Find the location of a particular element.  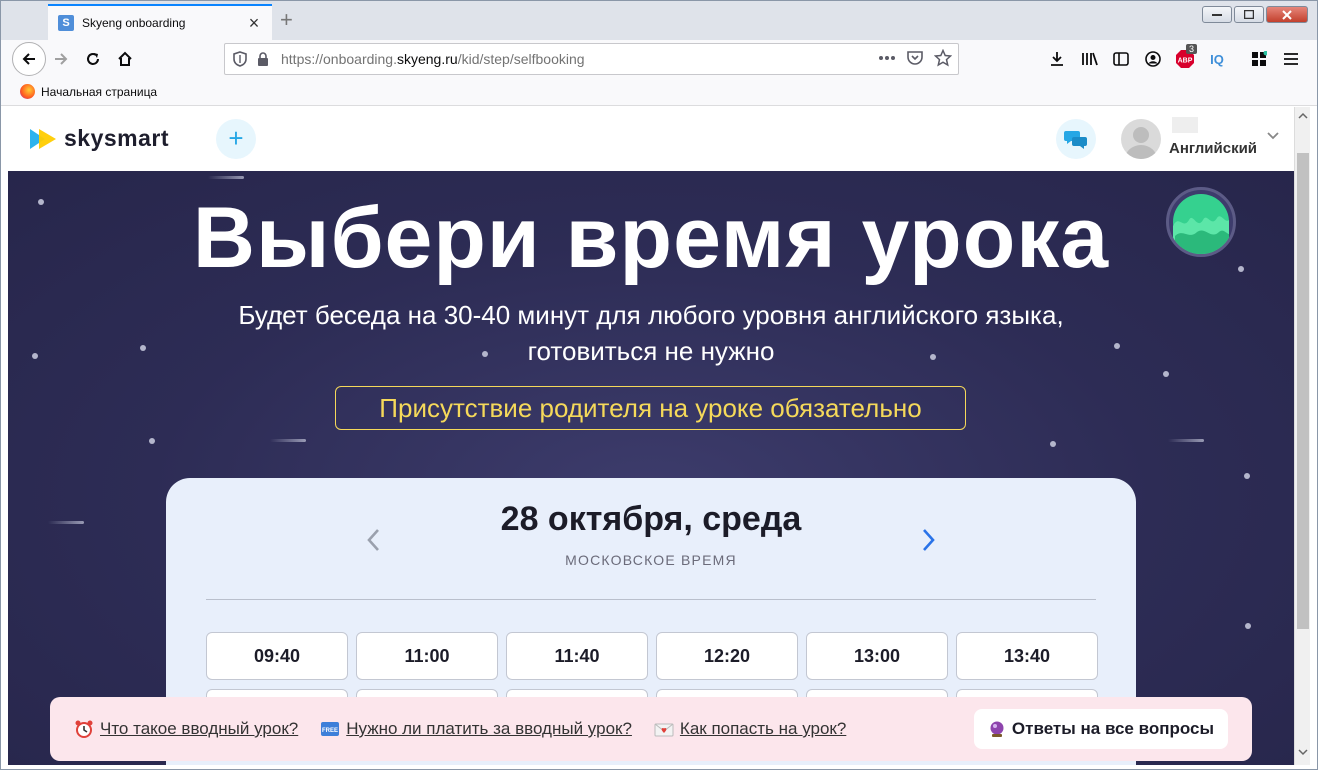

faq-item: Как попасть на урок? is located at coordinates (750, 729).